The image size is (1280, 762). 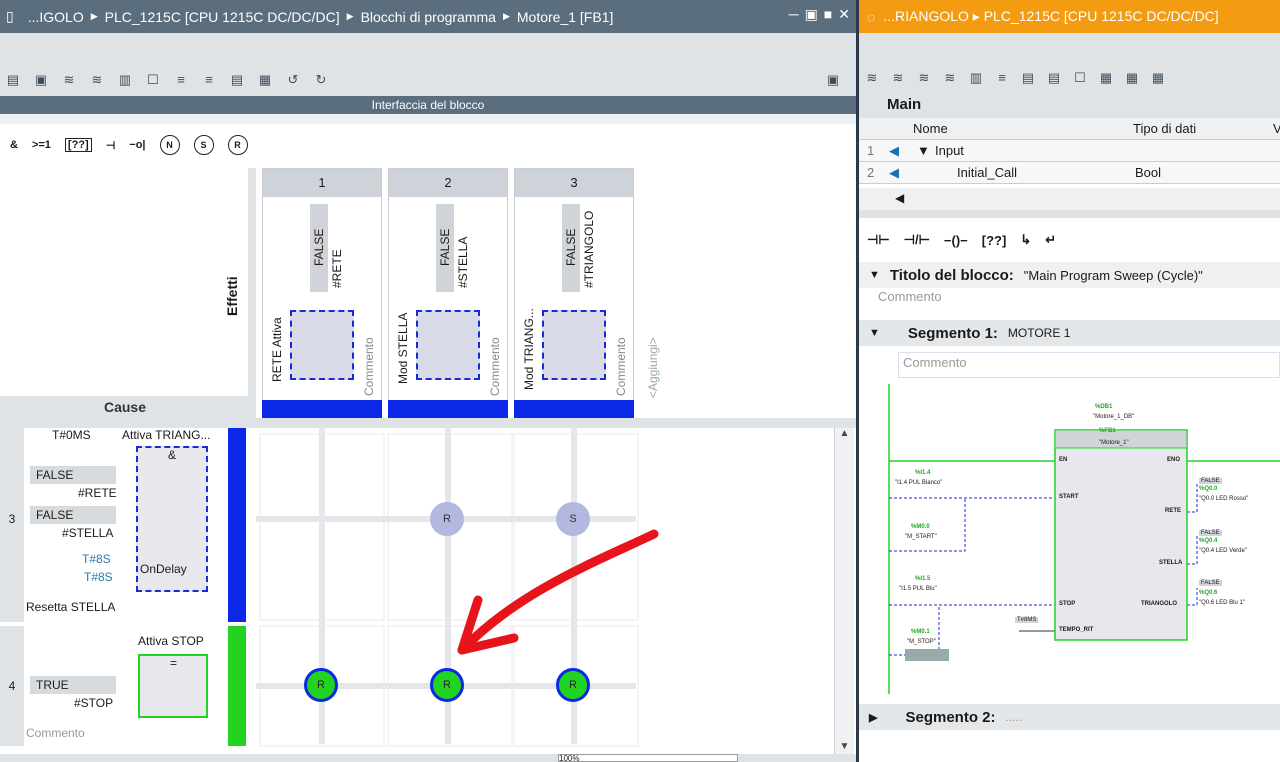 What do you see at coordinates (1173, 460) in the screenshot?
I see `eno-pin: ENO` at bounding box center [1173, 460].